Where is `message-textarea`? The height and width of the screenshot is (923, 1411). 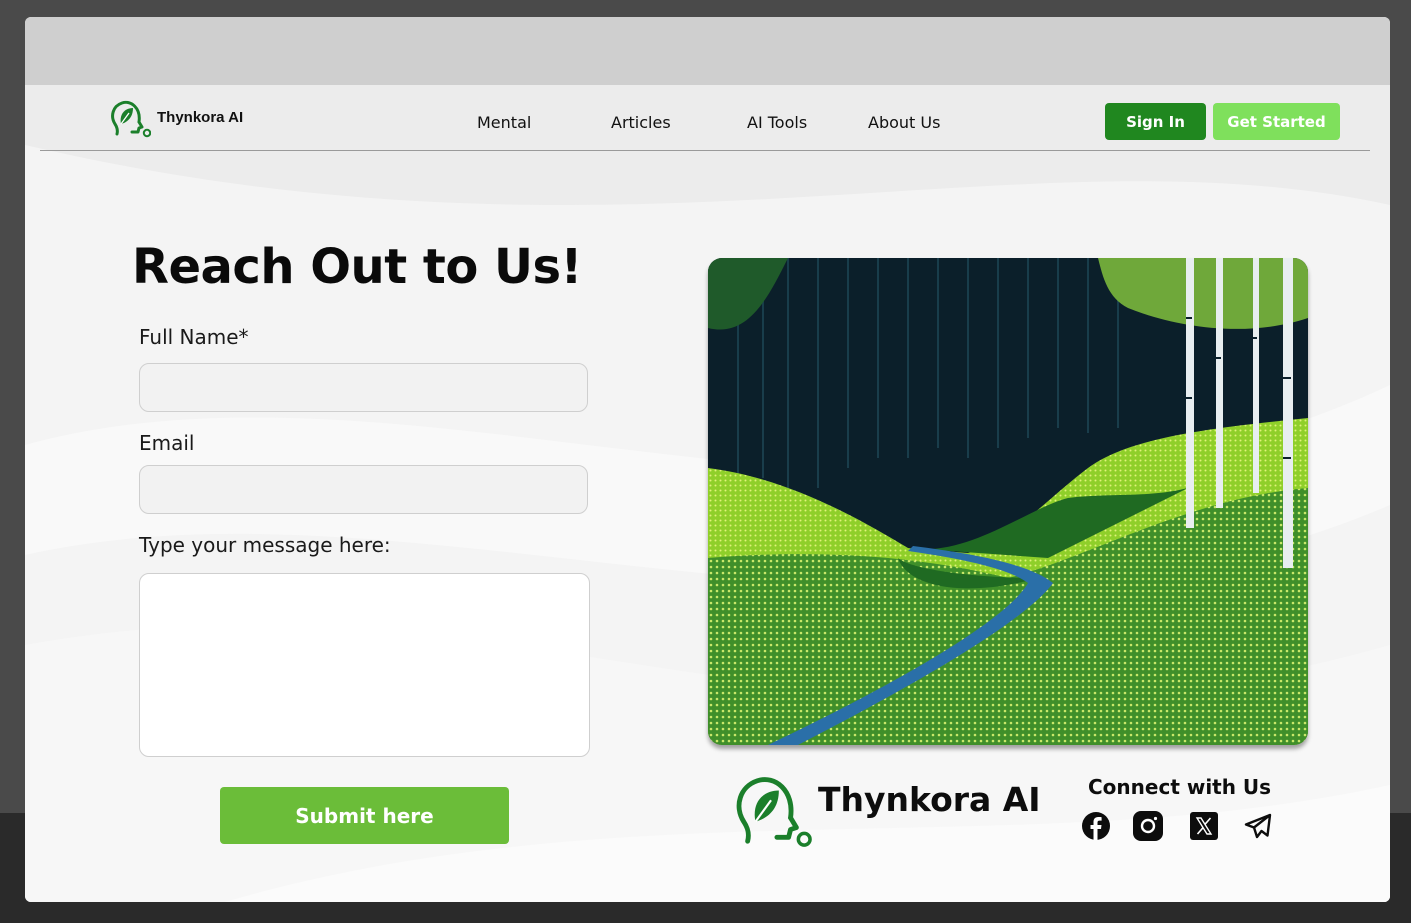 message-textarea is located at coordinates (364, 665).